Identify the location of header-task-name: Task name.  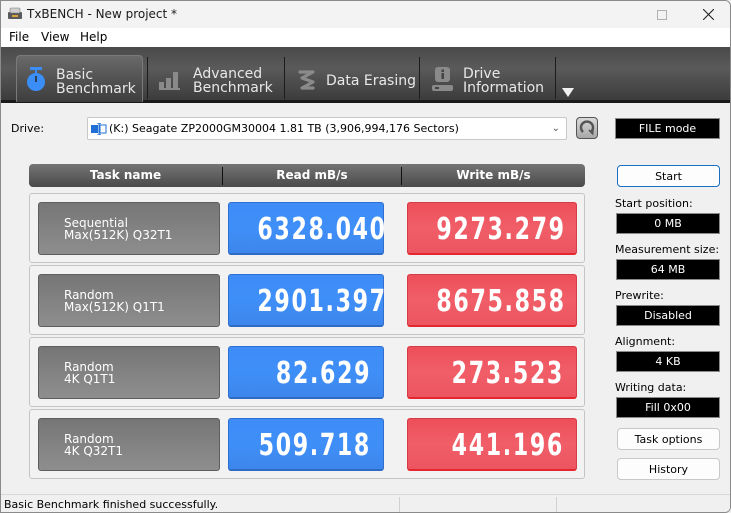
(125, 175).